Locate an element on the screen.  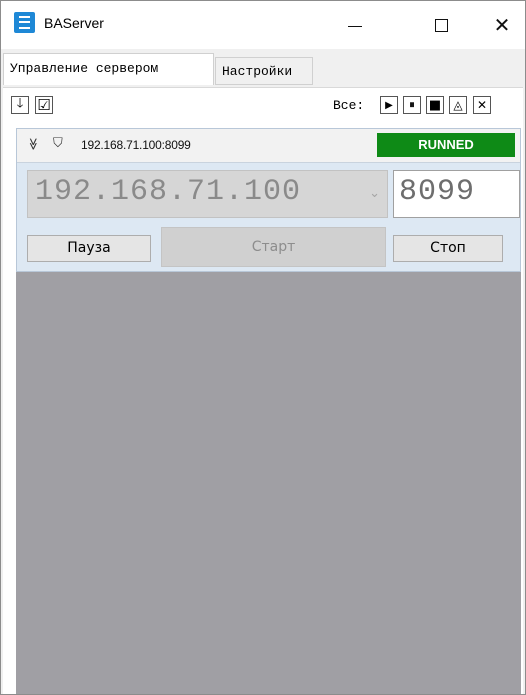
play-all-button: ▶ is located at coordinates (389, 105).